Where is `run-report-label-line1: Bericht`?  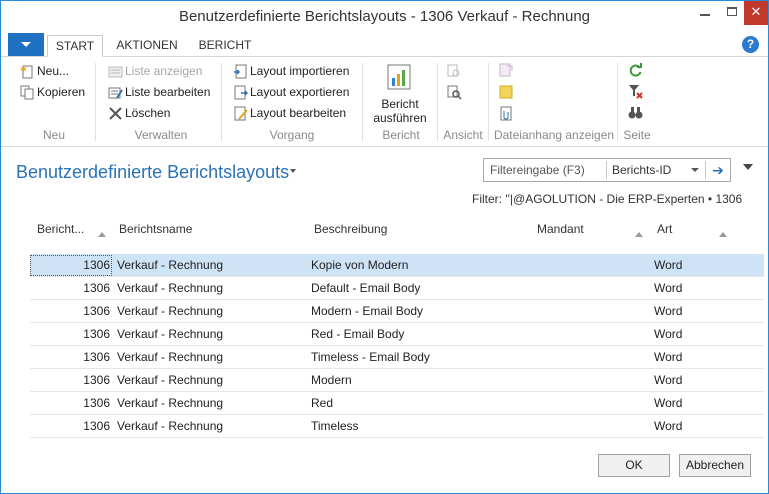 run-report-label-line1: Bericht is located at coordinates (400, 104).